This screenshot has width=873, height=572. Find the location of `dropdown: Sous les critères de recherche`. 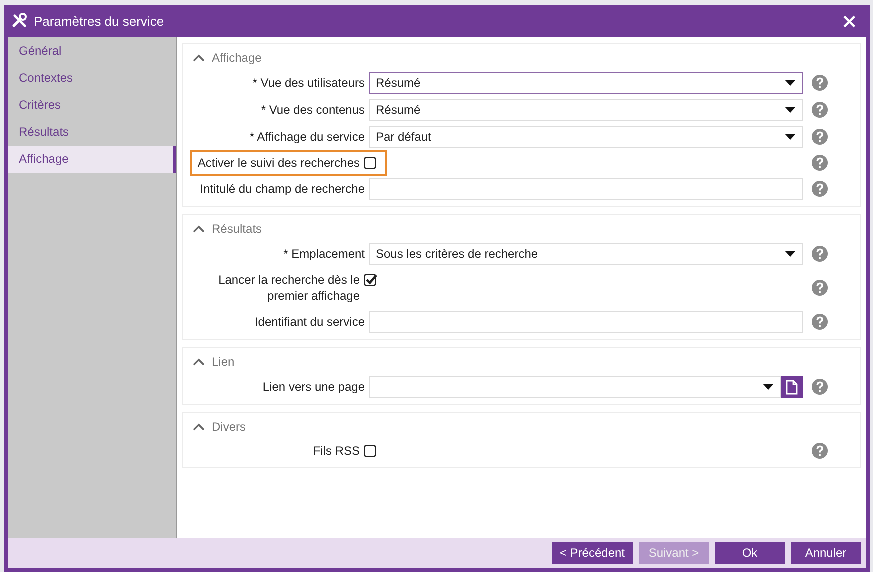

dropdown: Sous les critères de recherche is located at coordinates (586, 254).